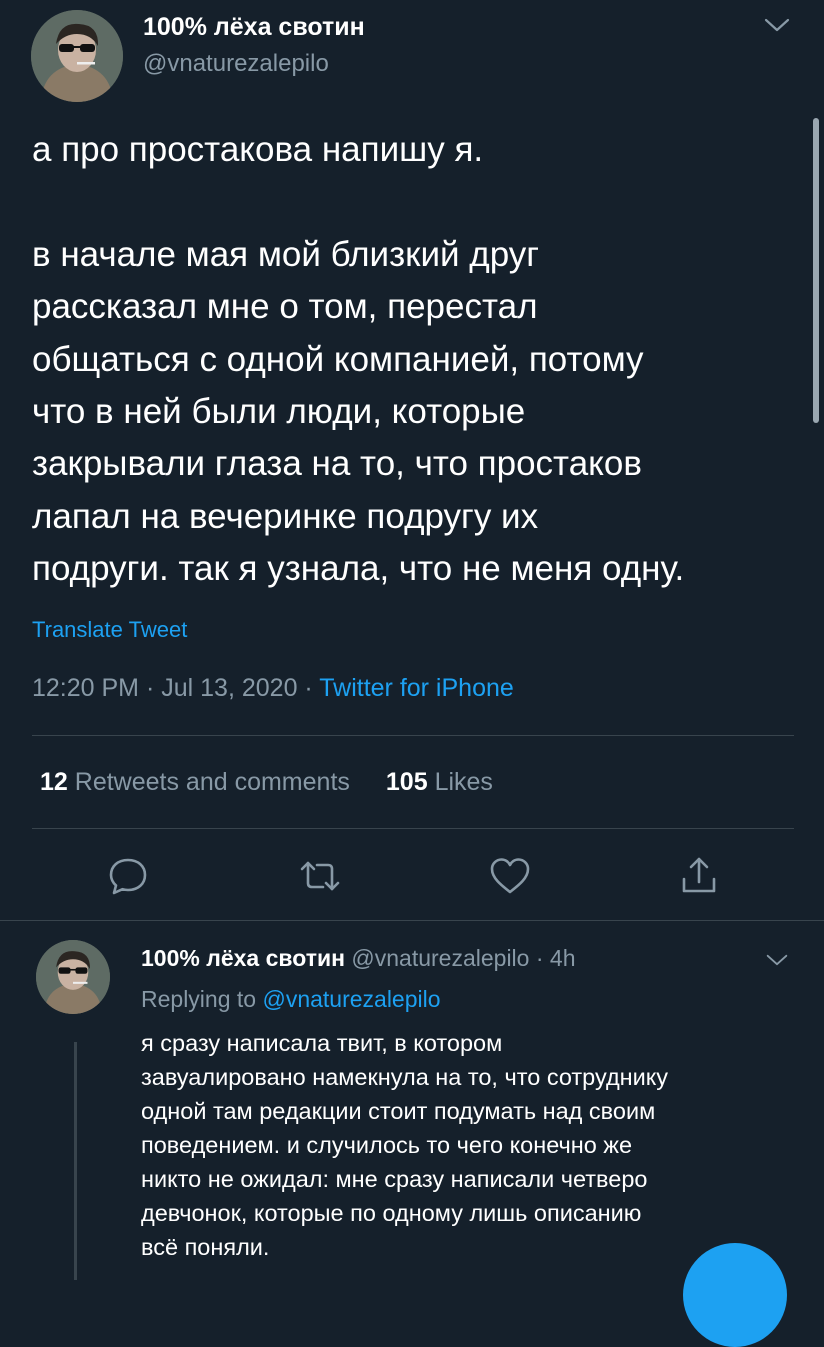 This screenshot has width=824, height=1347. I want to click on reply-header: 100% лёха свотин @vnaturezalepilo · 4h, so click(358, 958).